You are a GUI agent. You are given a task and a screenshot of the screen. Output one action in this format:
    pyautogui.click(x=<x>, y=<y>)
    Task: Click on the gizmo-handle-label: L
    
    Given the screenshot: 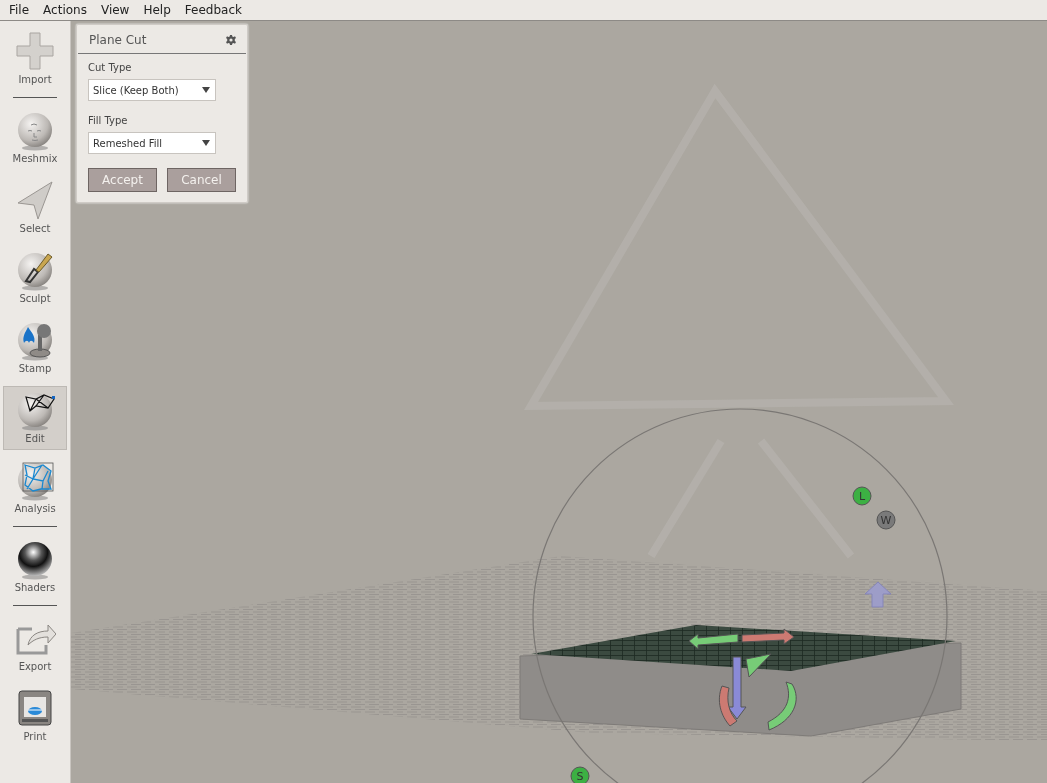 What is the action you would take?
    pyautogui.click(x=862, y=496)
    